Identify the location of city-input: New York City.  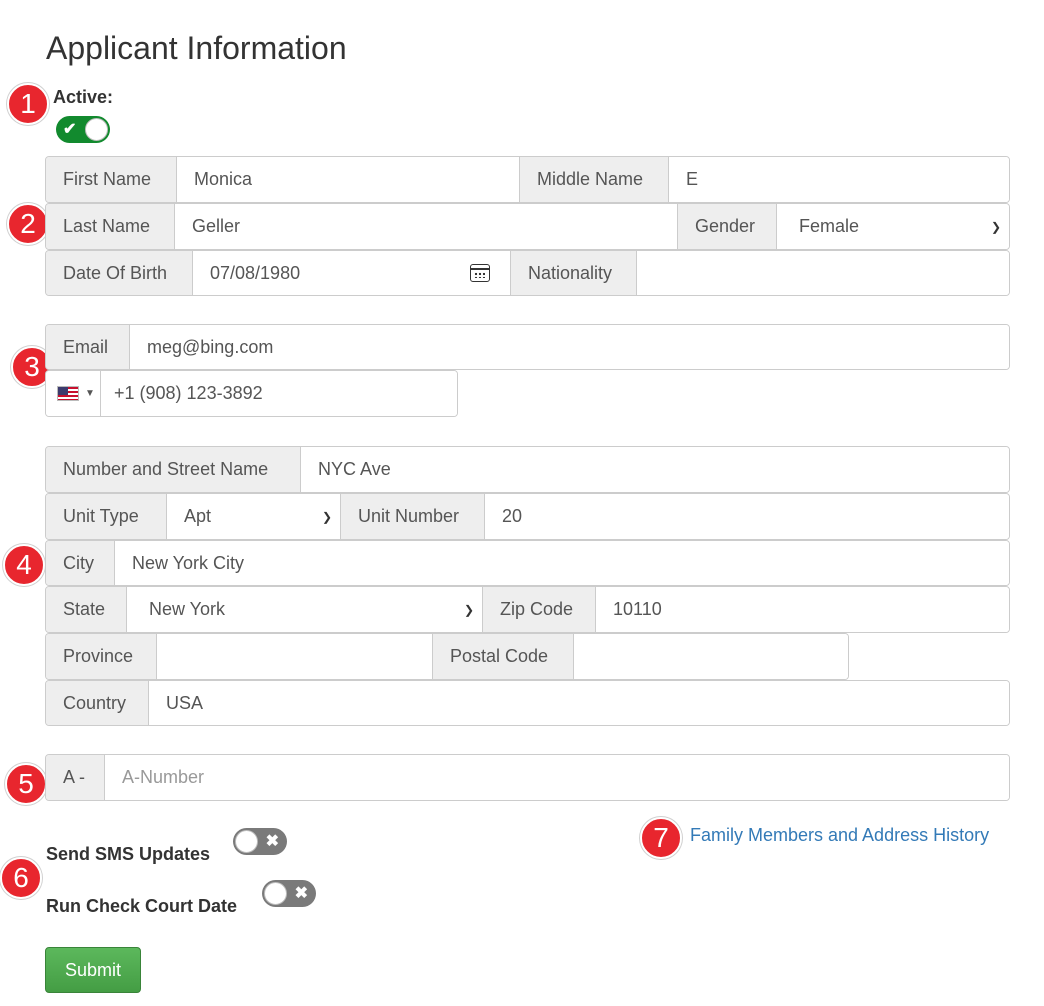
(561, 563).